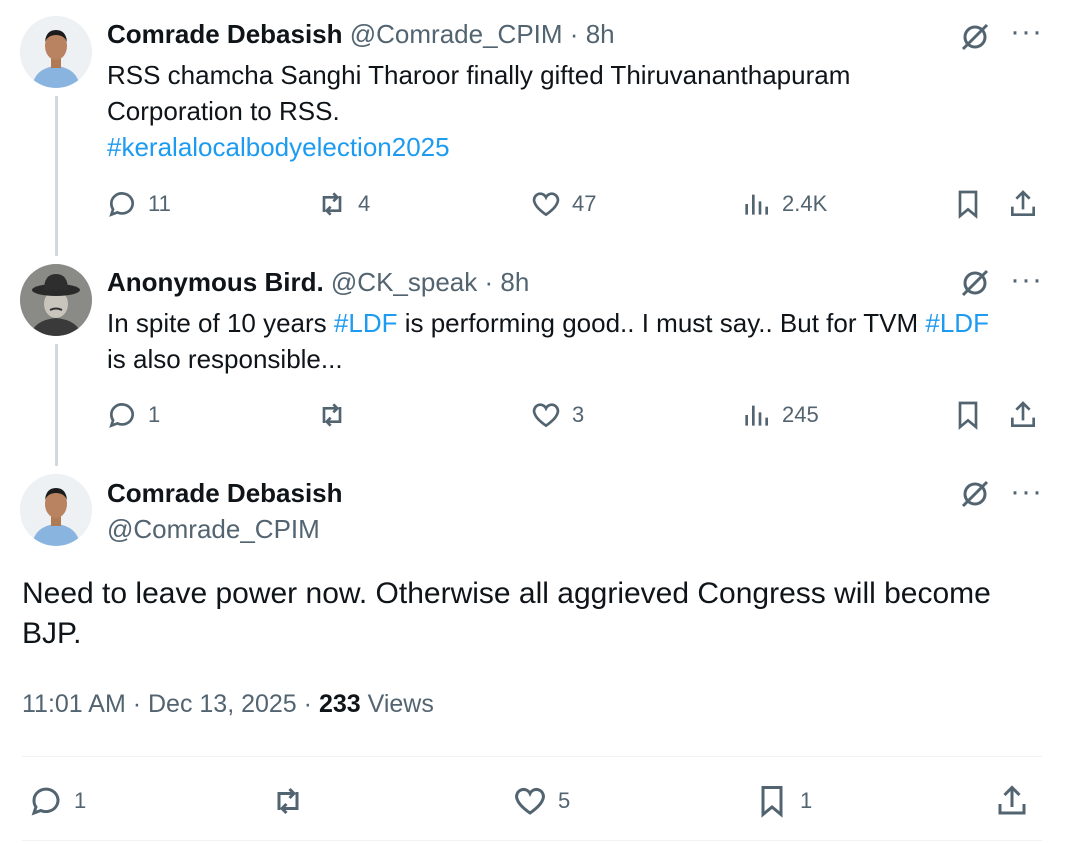 The image size is (1069, 844). I want to click on like-button: 5, so click(541, 801).